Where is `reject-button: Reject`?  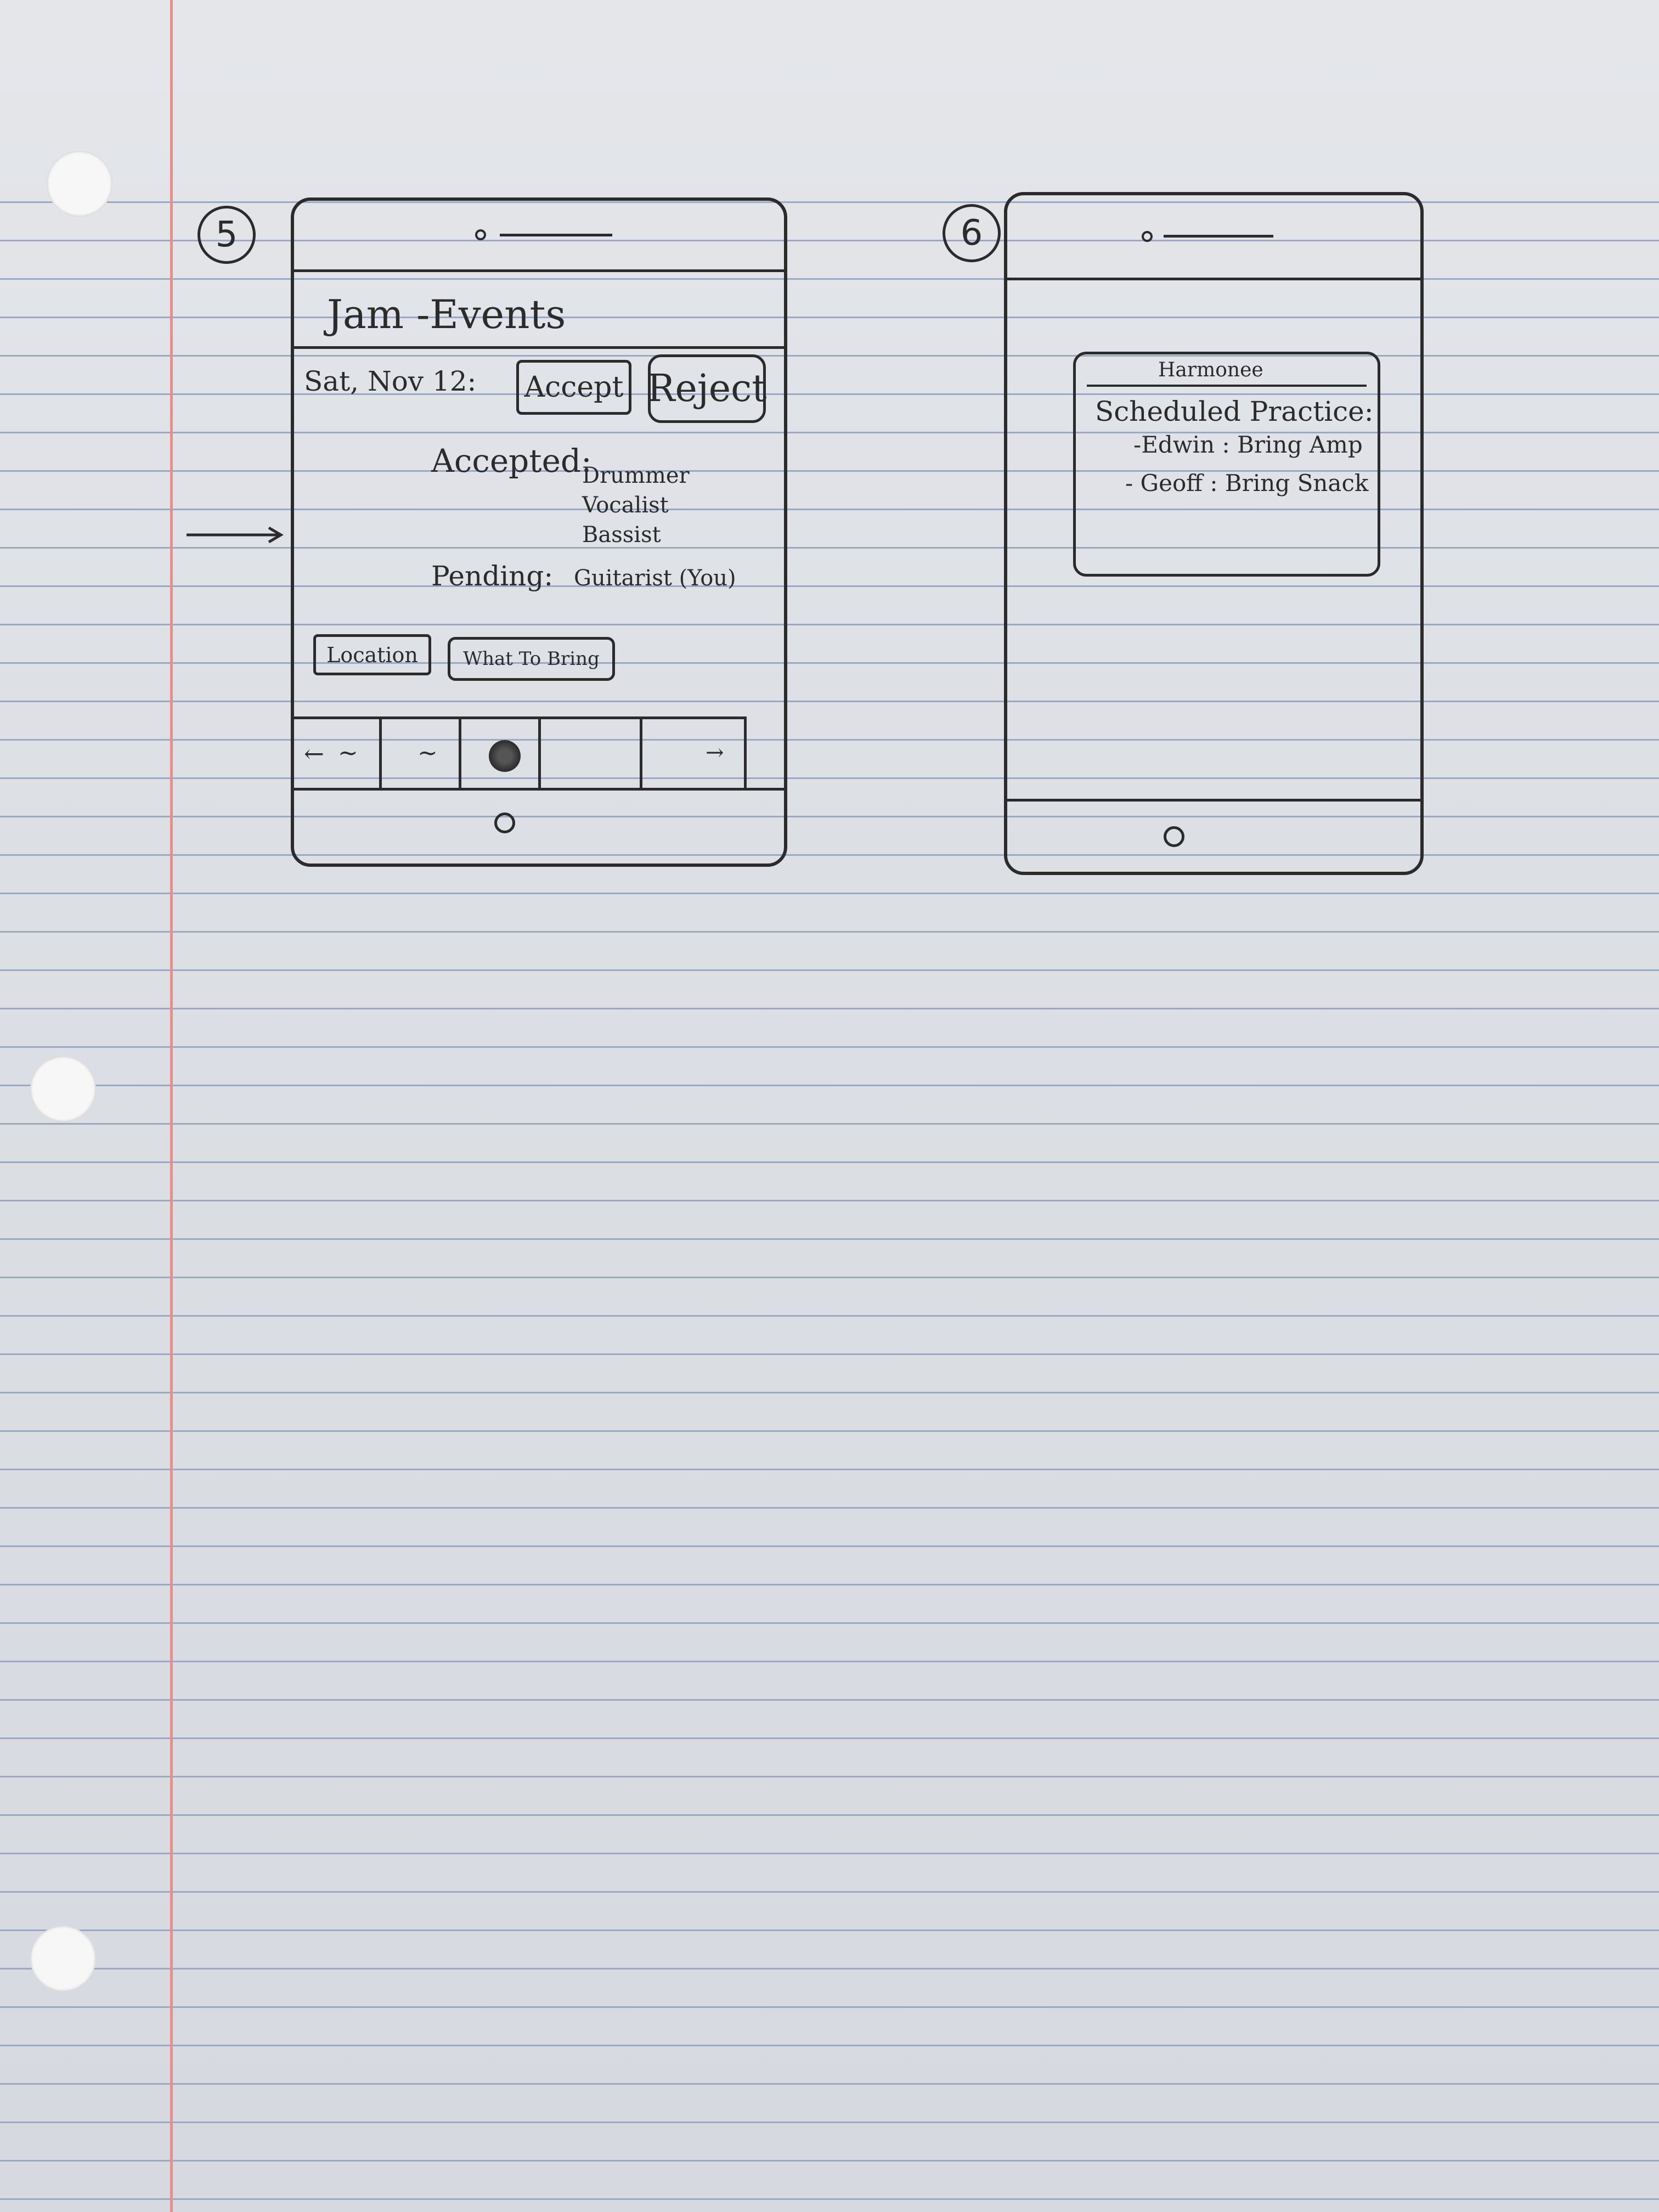
reject-button: Reject is located at coordinates (707, 388).